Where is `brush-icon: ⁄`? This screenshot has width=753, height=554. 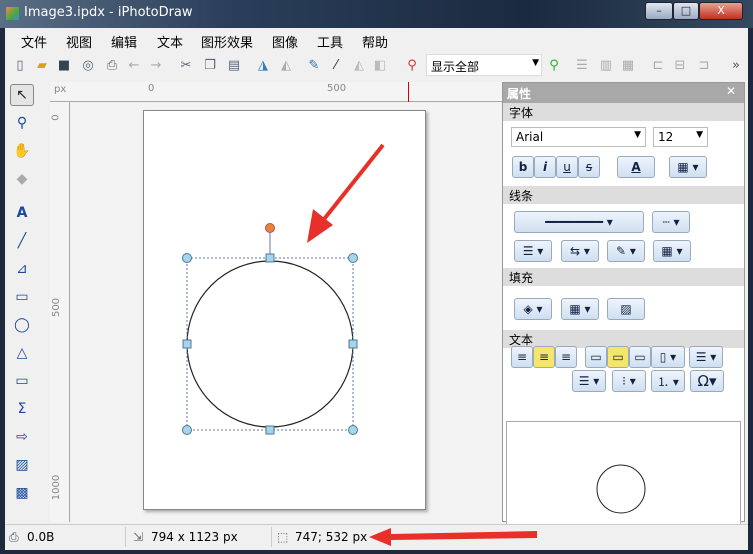
brush-icon: ⁄ is located at coordinates (336, 65).